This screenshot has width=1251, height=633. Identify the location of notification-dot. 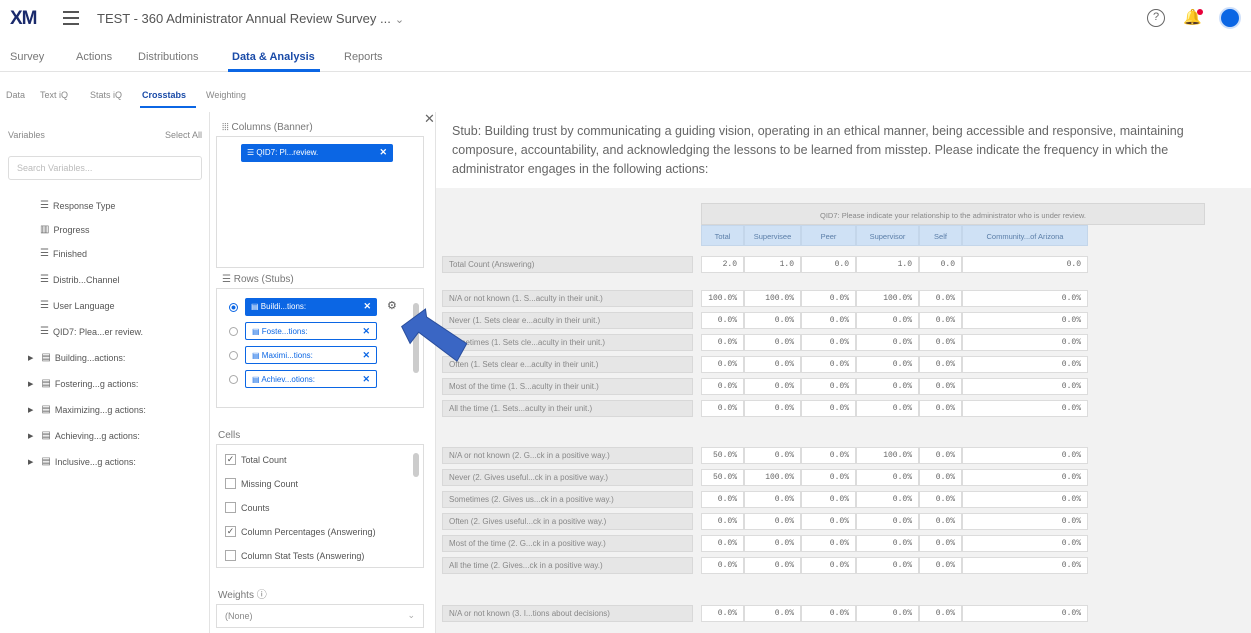
(1200, 12).